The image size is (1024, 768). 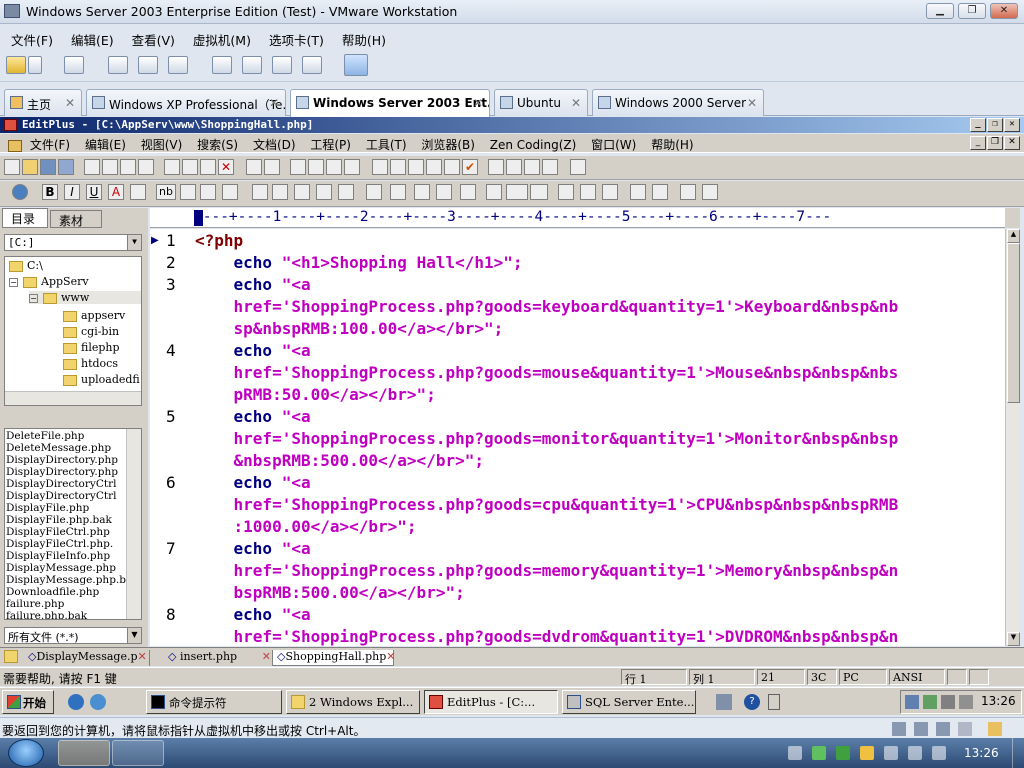 What do you see at coordinates (386, 143) in the screenshot?
I see `ep-menu-tools: 工具(T)` at bounding box center [386, 143].